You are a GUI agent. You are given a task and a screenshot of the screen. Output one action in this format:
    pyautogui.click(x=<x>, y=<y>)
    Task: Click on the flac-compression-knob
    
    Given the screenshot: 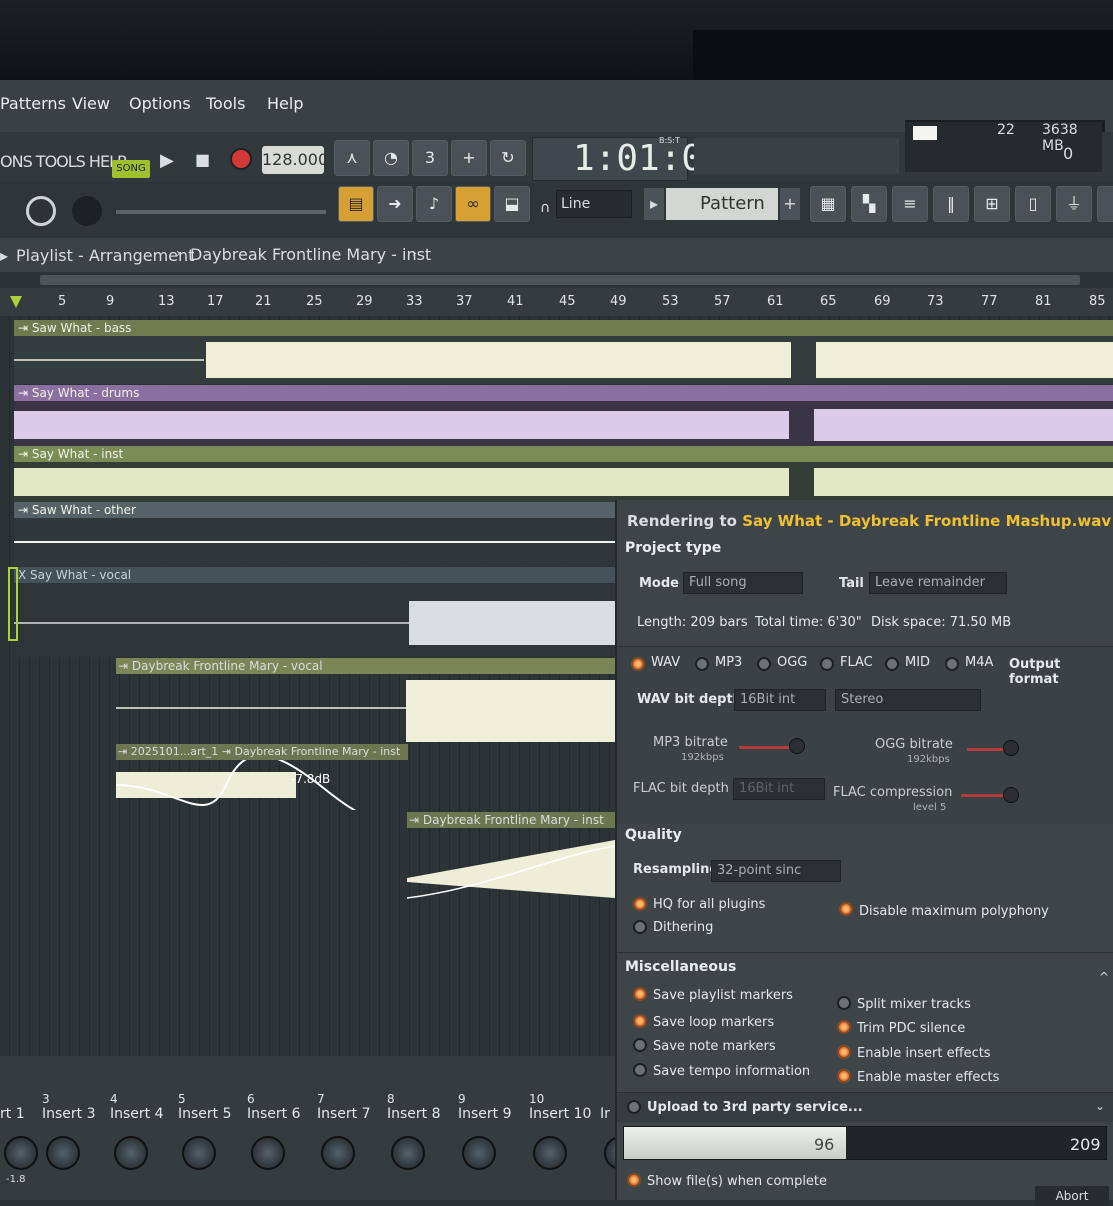 What is the action you would take?
    pyautogui.click(x=1011, y=795)
    